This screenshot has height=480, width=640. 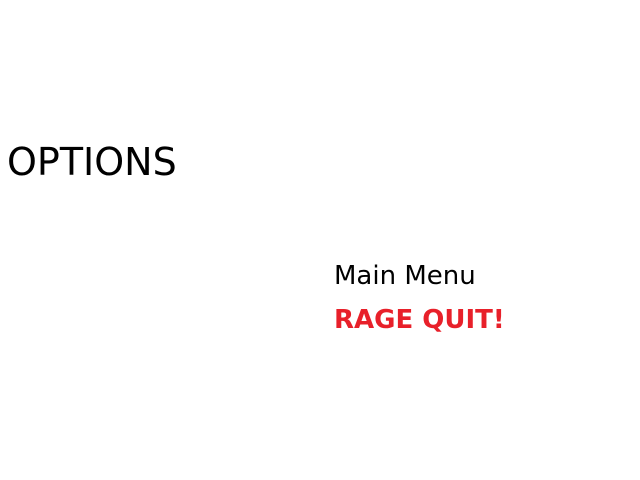 I want to click on main-menu-button: Main Menu, so click(x=419, y=276).